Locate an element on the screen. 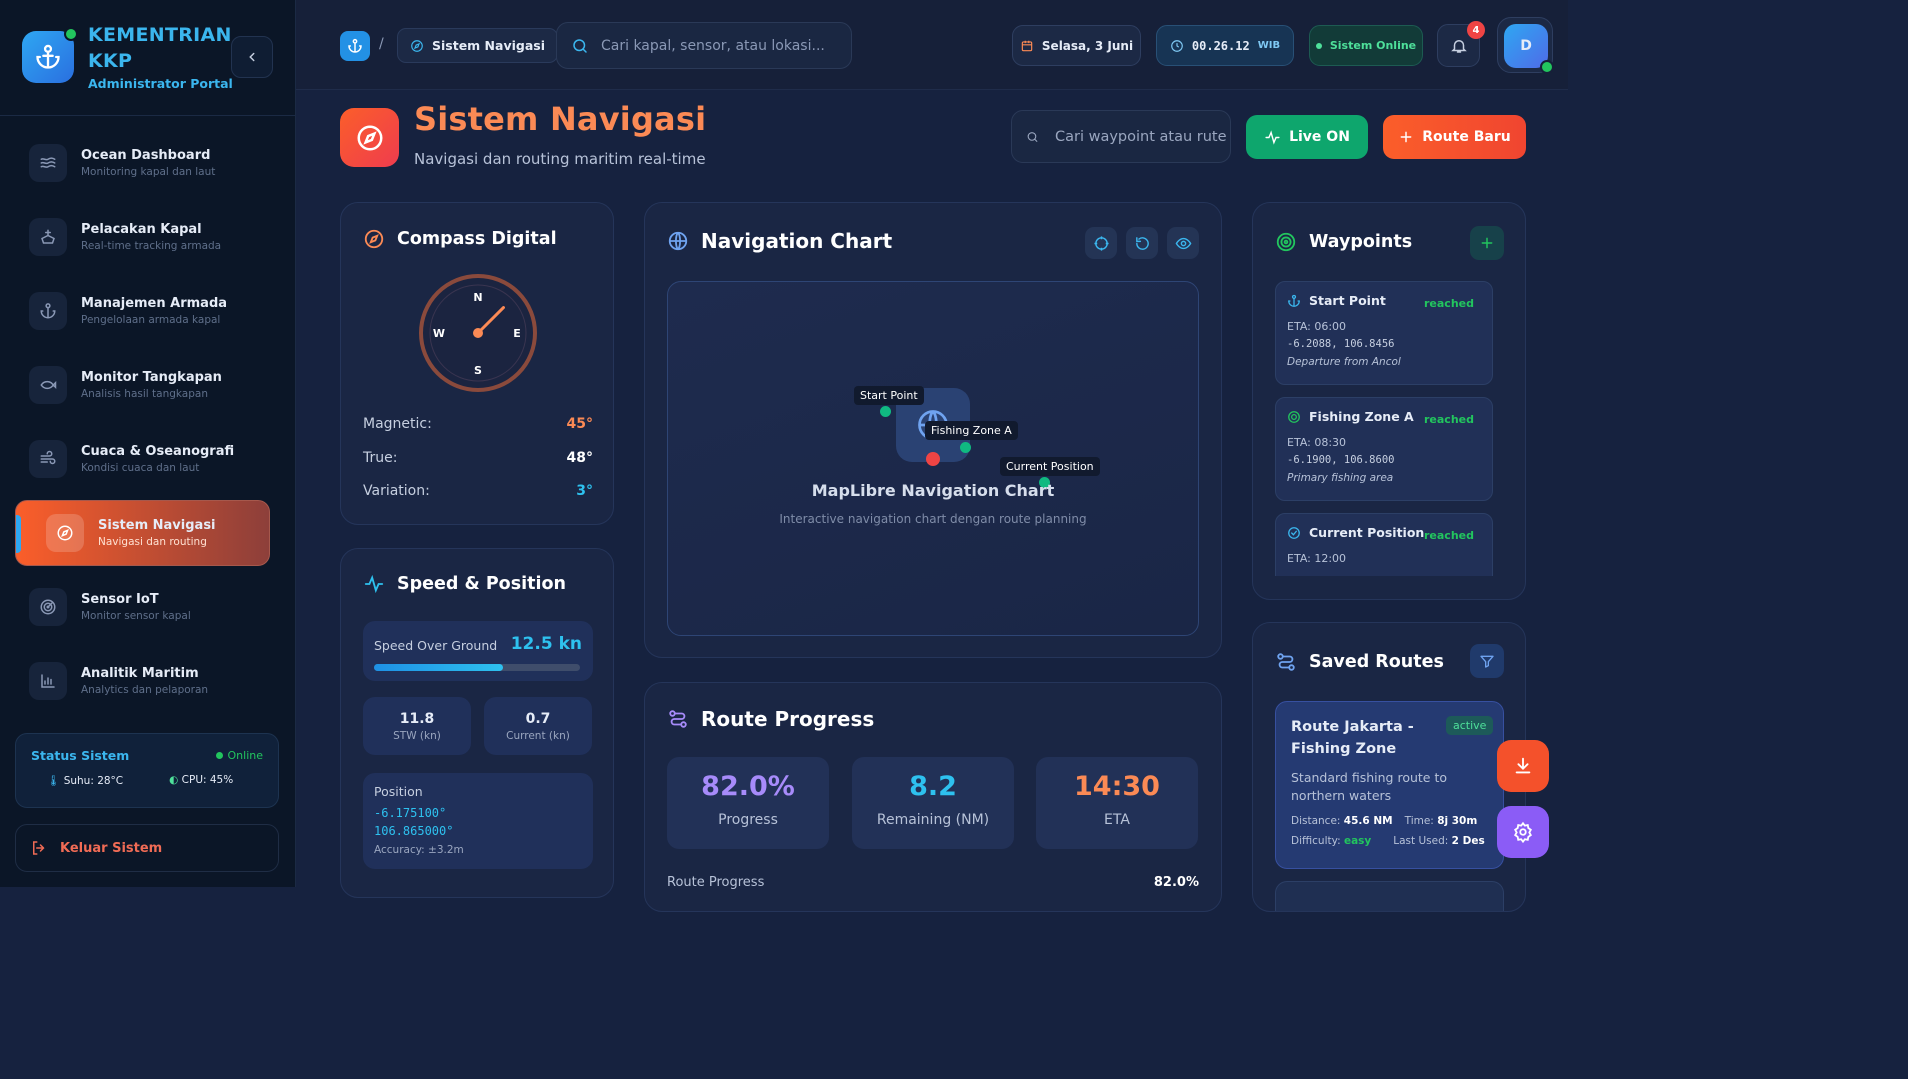 The width and height of the screenshot is (1908, 1079). waypoint-eta: ETA: 12:00 is located at coordinates (1317, 558).